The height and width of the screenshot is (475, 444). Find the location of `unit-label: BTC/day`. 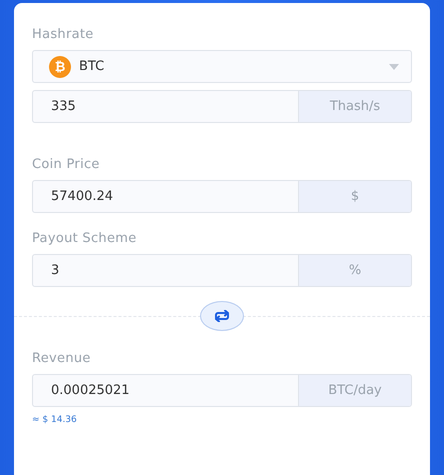

unit-label: BTC/day is located at coordinates (354, 390).